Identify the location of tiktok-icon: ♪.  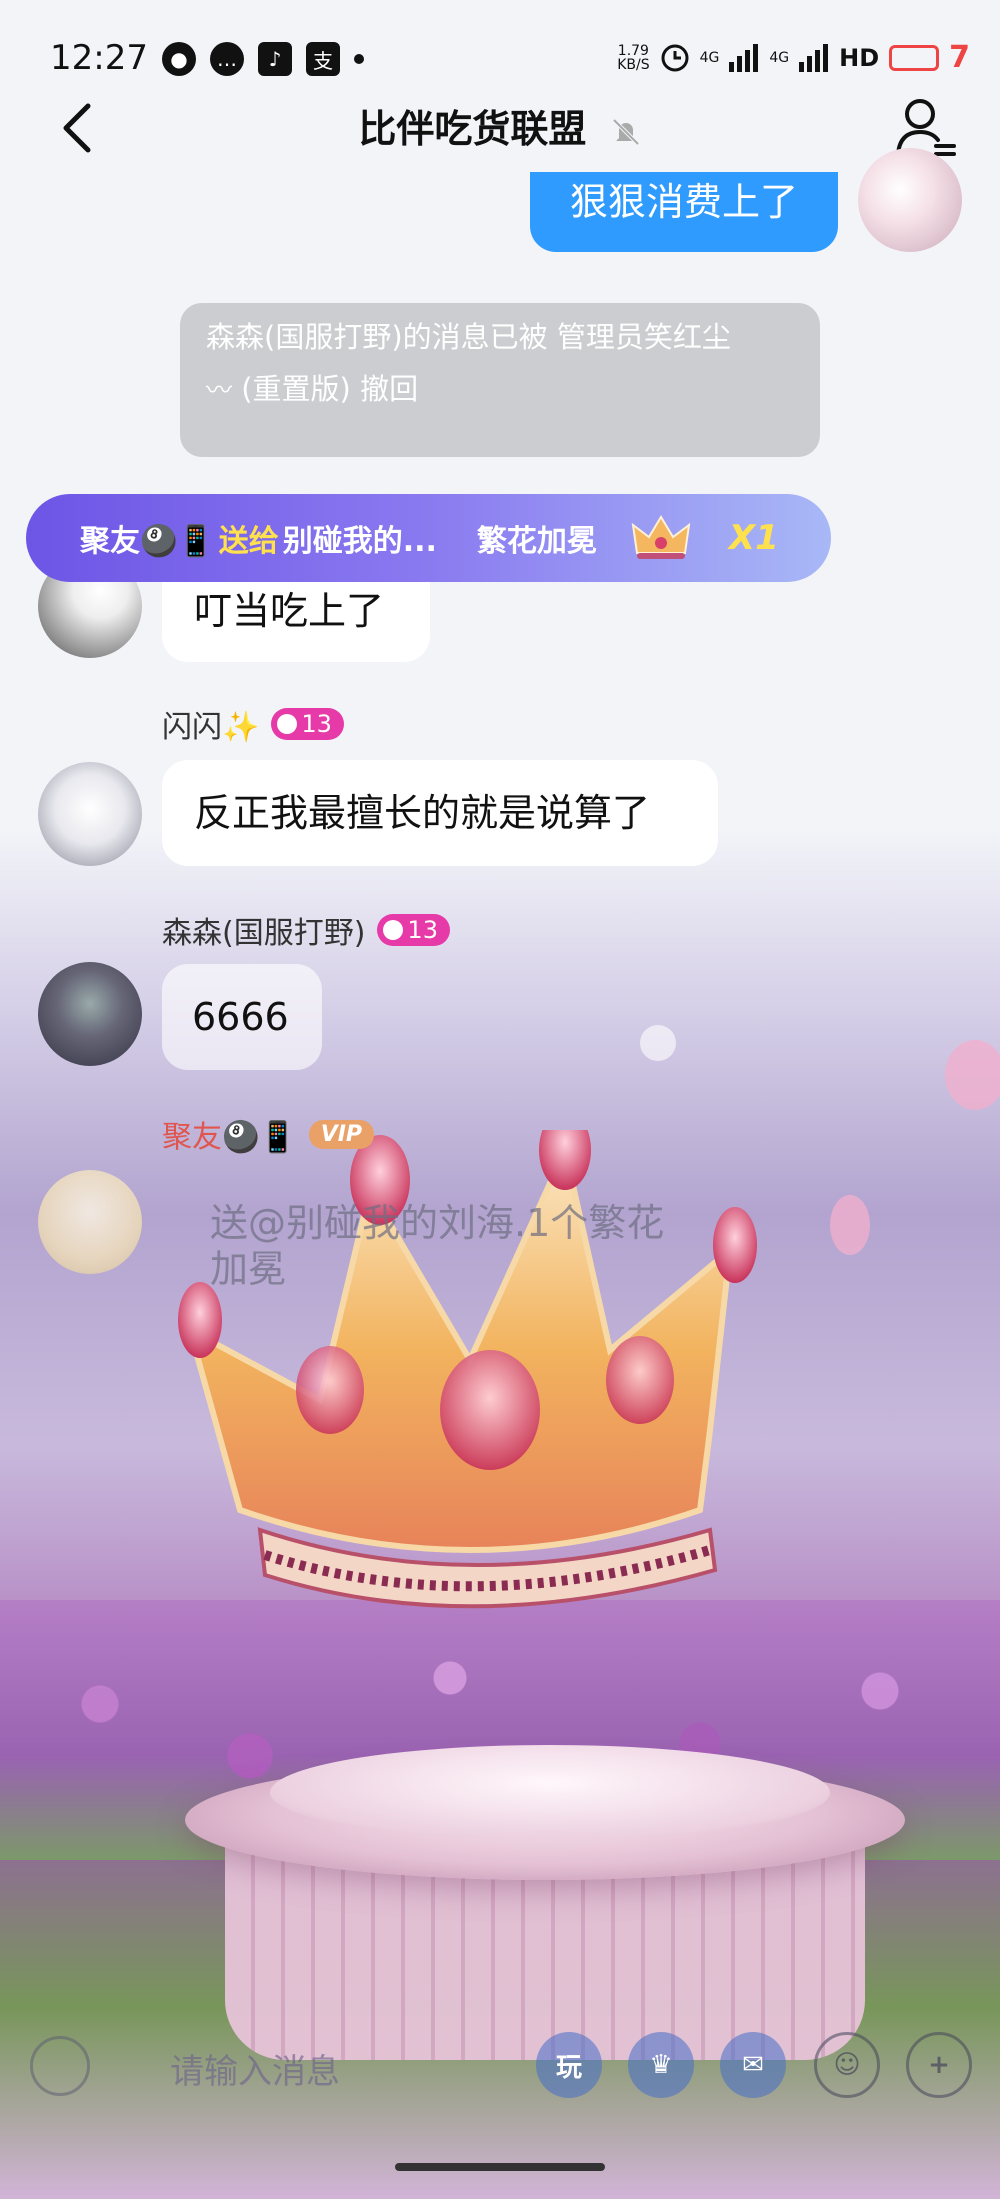
(275, 59).